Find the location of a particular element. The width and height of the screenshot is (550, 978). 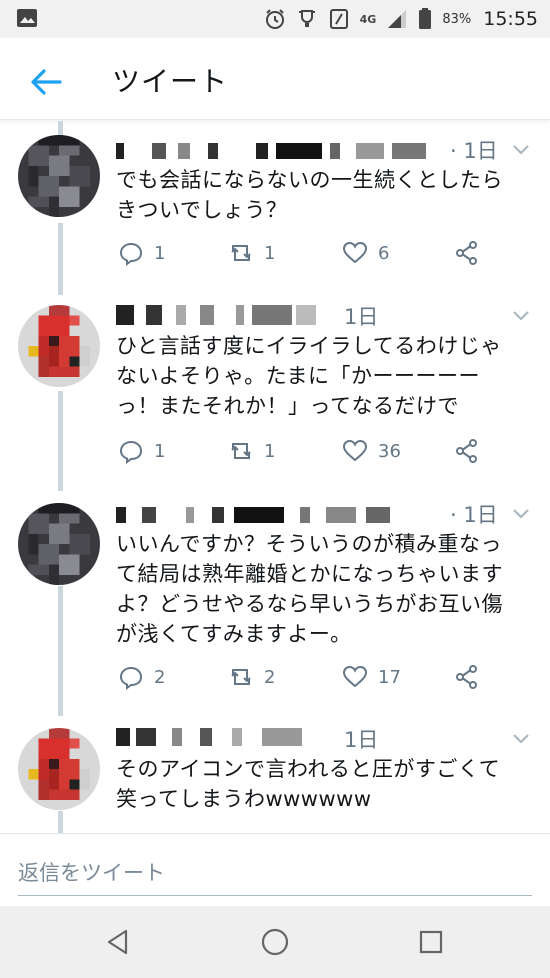

like-button: 6 is located at coordinates (365, 253).